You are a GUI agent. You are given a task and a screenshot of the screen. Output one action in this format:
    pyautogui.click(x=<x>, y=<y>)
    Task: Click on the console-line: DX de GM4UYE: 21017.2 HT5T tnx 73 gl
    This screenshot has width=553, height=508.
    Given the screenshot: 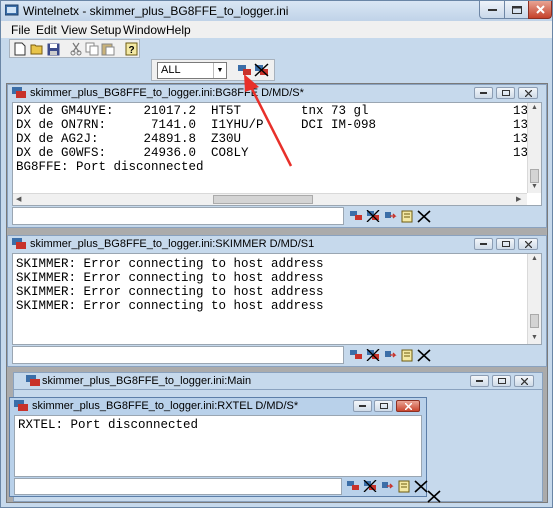 What is the action you would take?
    pyautogui.click(x=192, y=111)
    